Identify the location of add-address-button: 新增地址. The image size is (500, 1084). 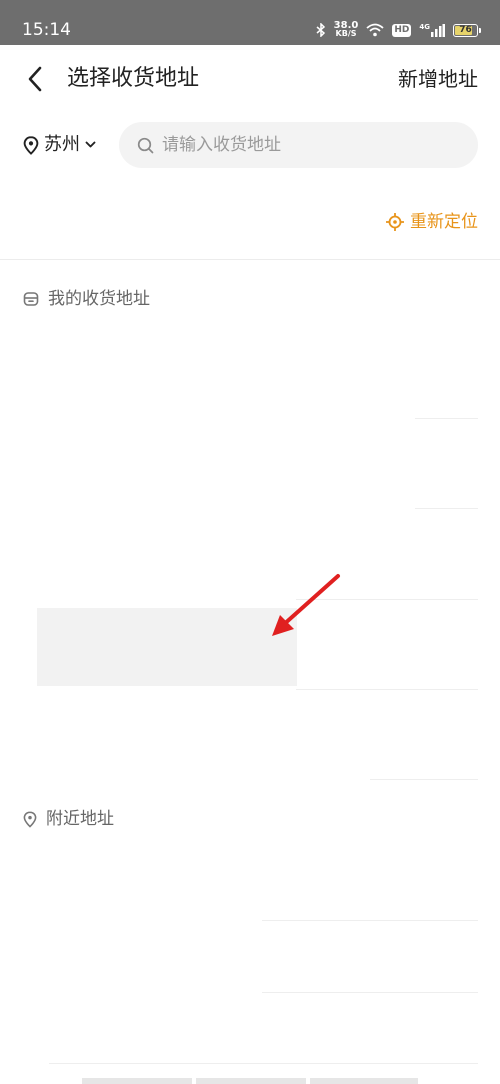
(438, 79).